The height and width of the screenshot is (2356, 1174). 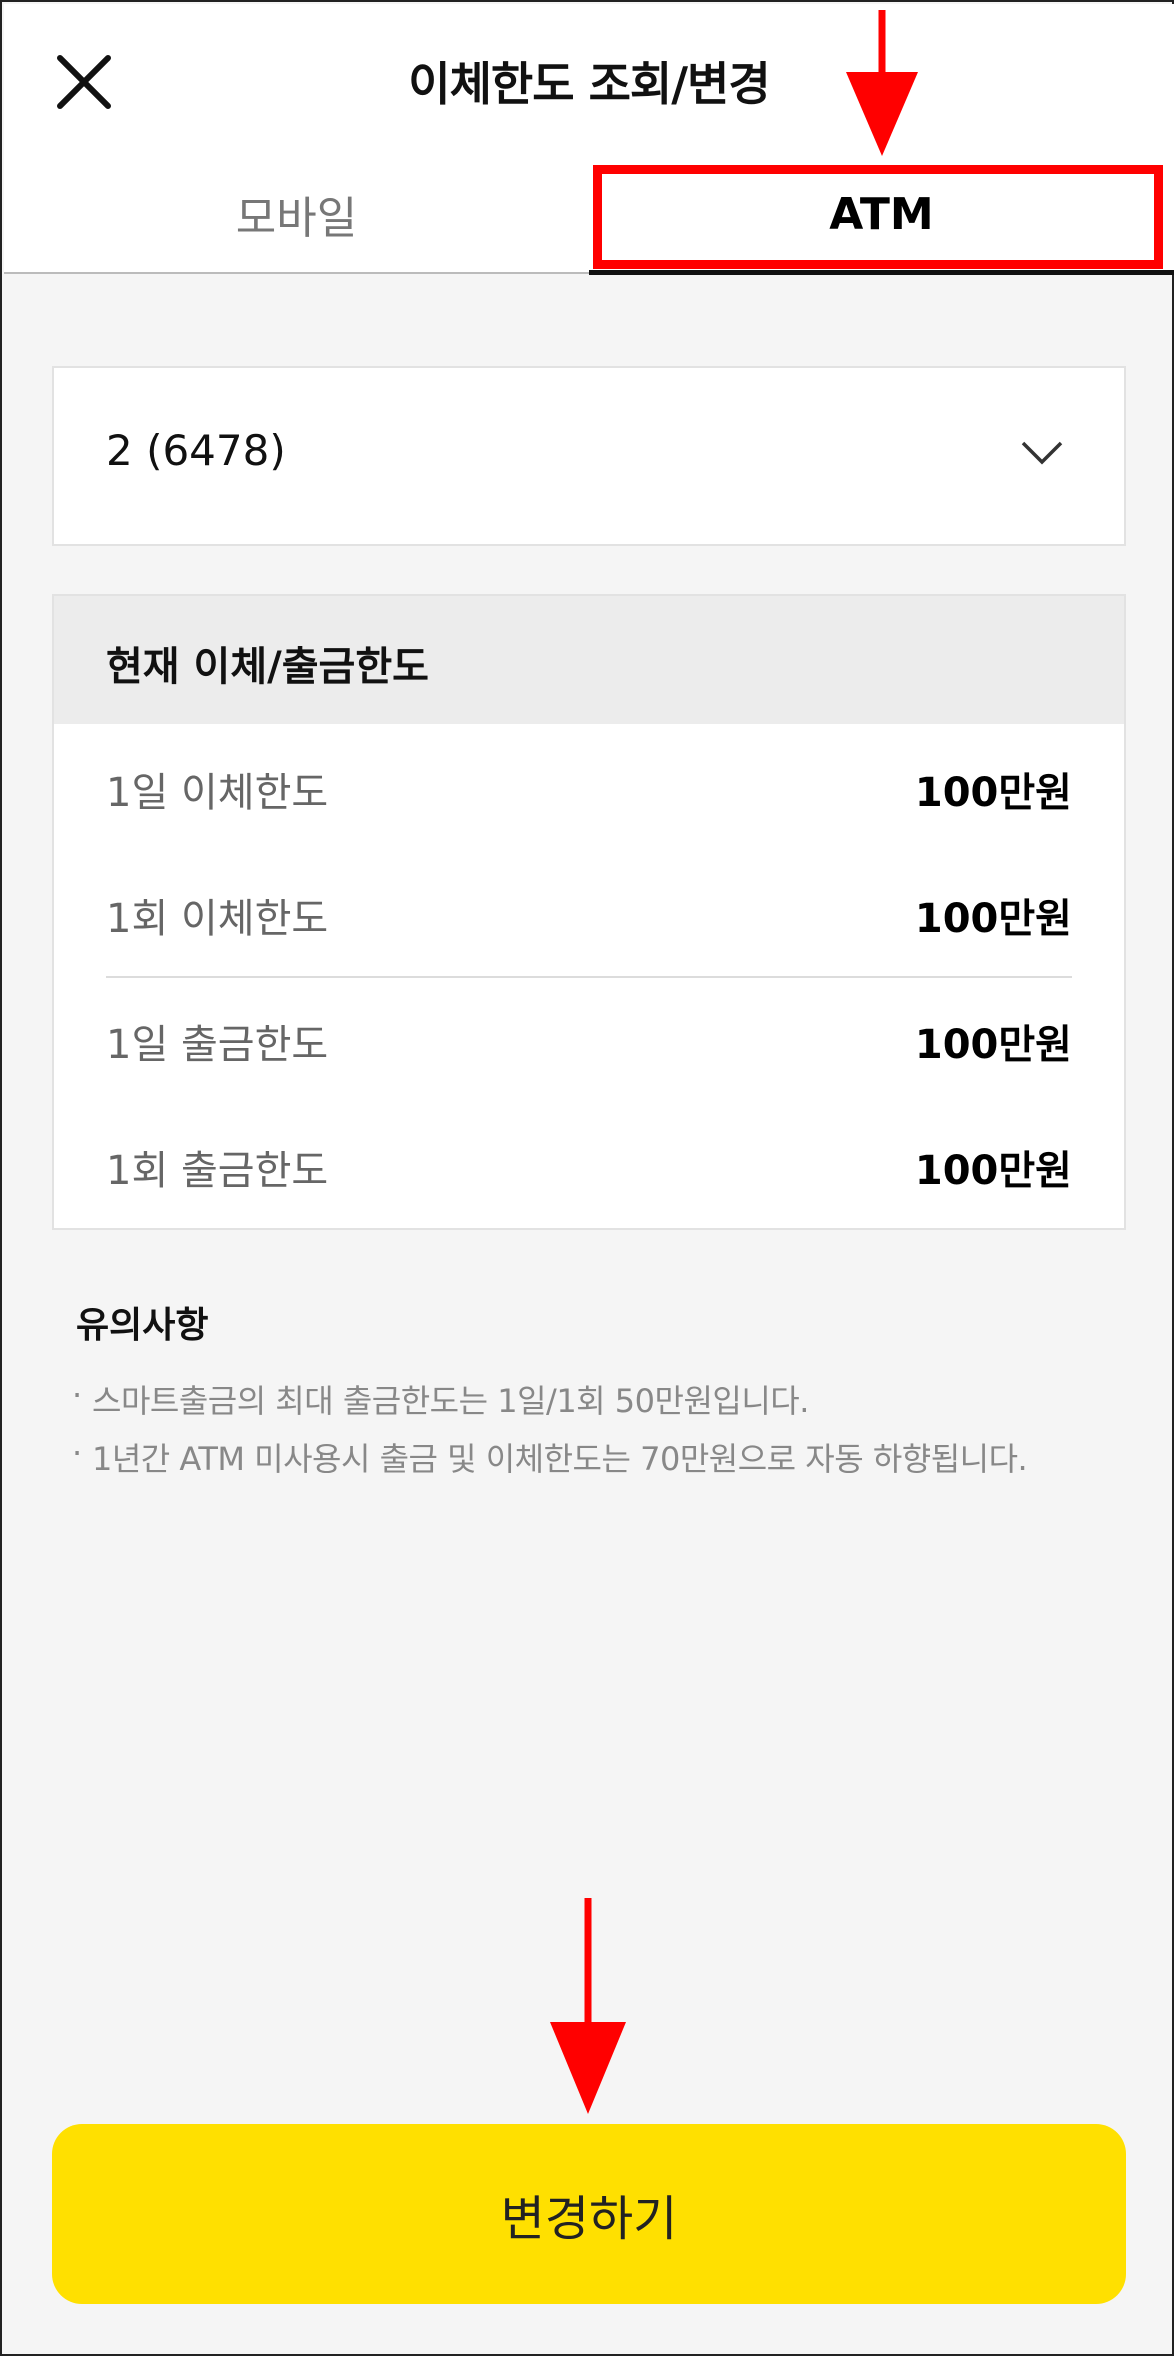 What do you see at coordinates (217, 793) in the screenshot?
I see `limit-label: 1일 이체한도` at bounding box center [217, 793].